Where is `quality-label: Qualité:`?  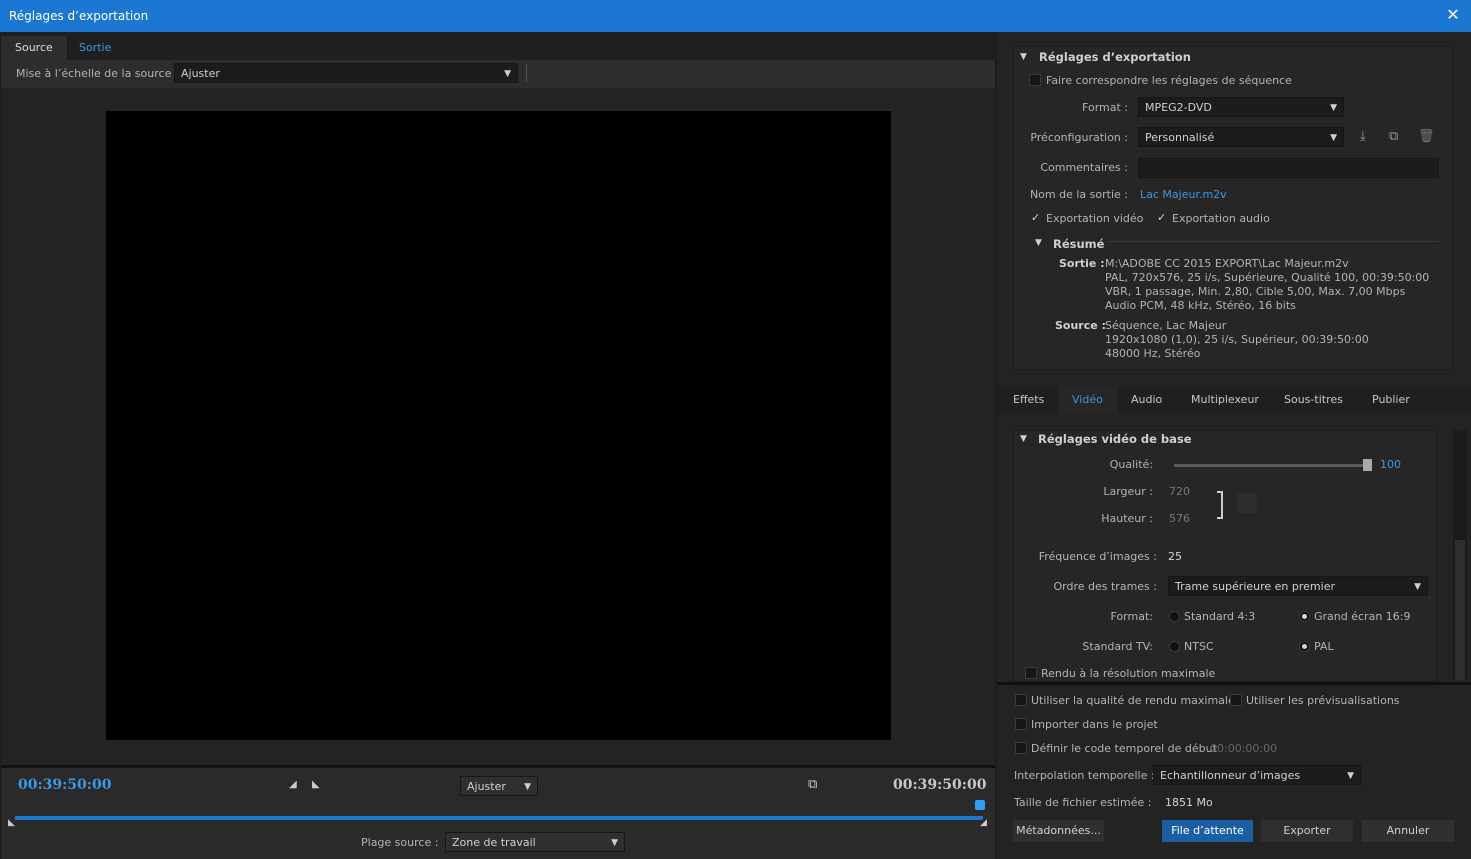
quality-label: Qualité: is located at coordinates (1131, 464).